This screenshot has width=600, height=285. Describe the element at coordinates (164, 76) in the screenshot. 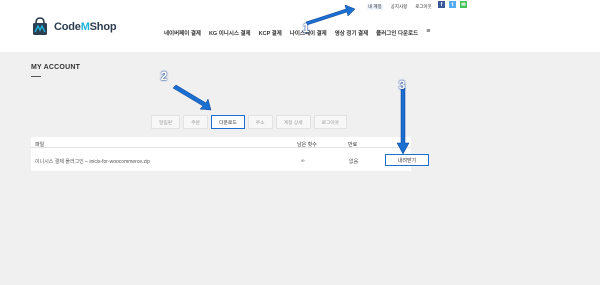

I see `annotation-number-2: 2` at that location.